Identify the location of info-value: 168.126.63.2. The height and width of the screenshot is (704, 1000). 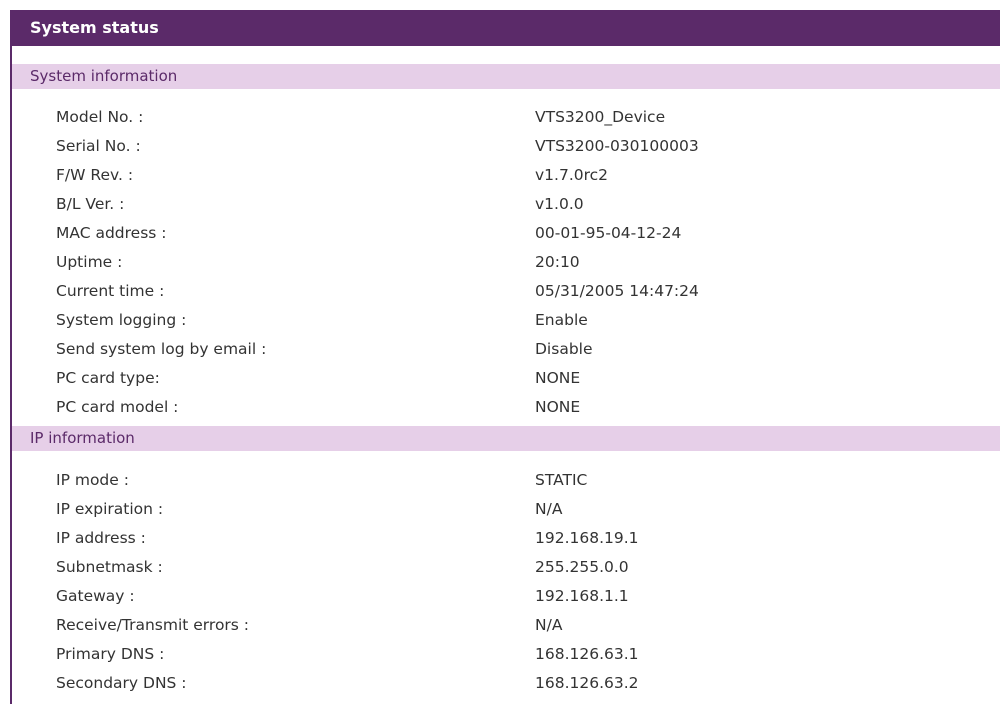
(587, 683).